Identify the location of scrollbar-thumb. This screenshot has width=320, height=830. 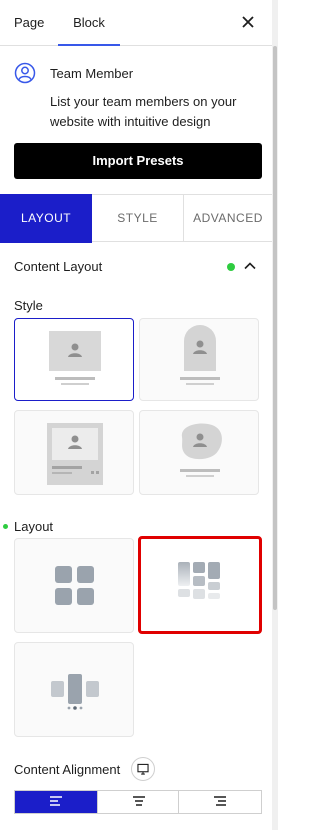
(275, 328).